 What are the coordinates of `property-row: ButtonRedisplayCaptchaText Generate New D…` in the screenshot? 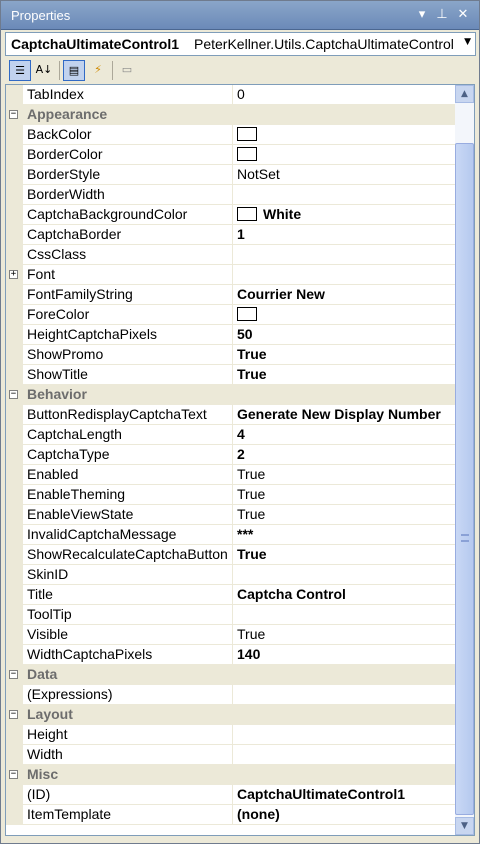 It's located at (230, 415).